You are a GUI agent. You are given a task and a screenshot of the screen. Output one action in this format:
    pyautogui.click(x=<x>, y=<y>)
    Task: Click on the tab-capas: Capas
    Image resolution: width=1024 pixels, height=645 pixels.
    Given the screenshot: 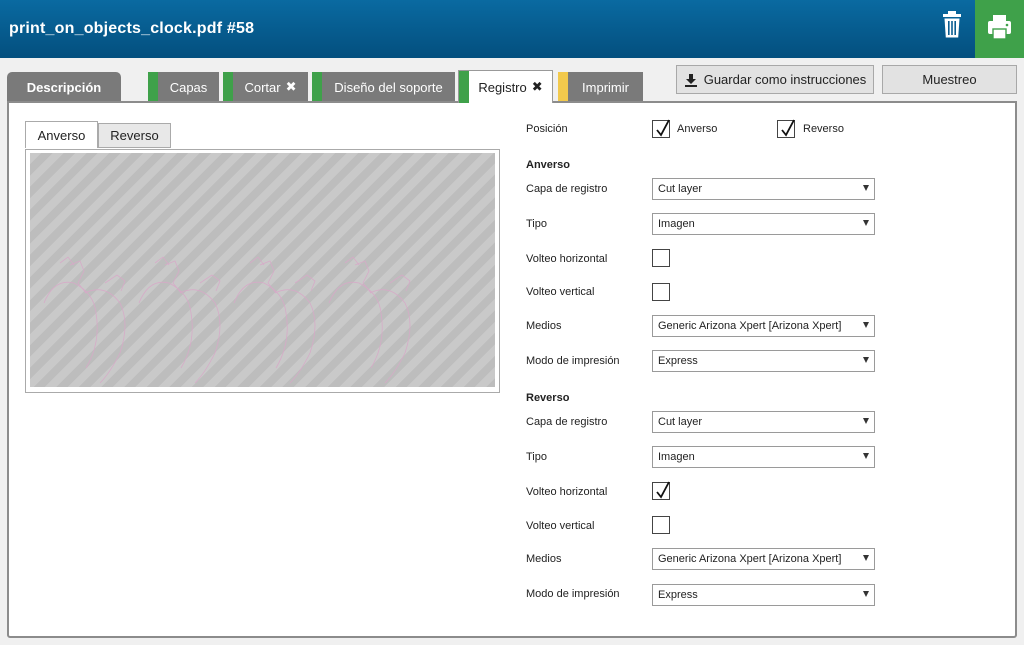 What is the action you would take?
    pyautogui.click(x=183, y=87)
    